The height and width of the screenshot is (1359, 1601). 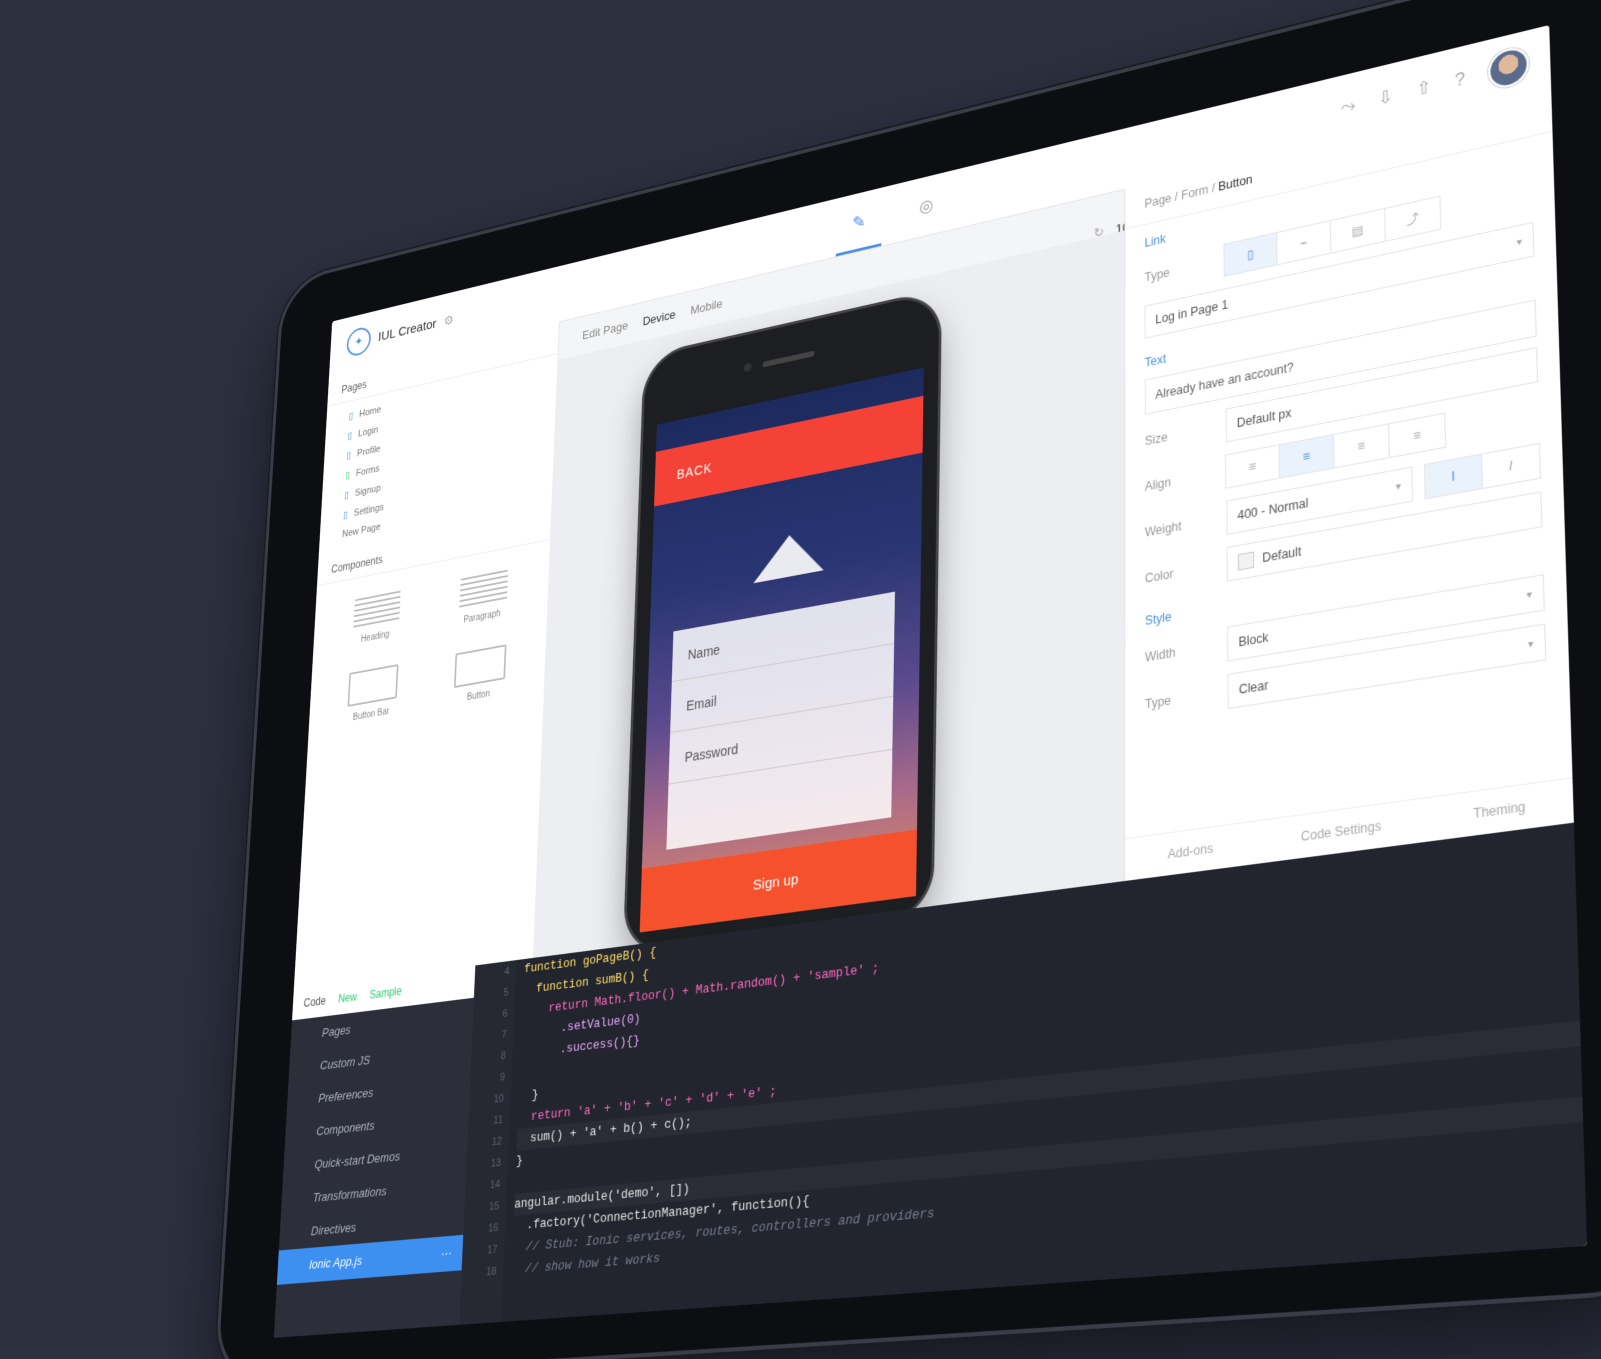 I want to click on tab-sample: Sample, so click(x=385, y=992).